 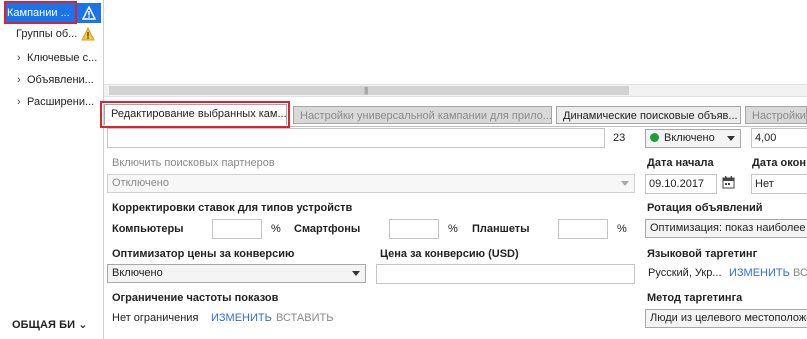 I want to click on language-targeting-label: Языковой таргетинг, so click(x=702, y=254).